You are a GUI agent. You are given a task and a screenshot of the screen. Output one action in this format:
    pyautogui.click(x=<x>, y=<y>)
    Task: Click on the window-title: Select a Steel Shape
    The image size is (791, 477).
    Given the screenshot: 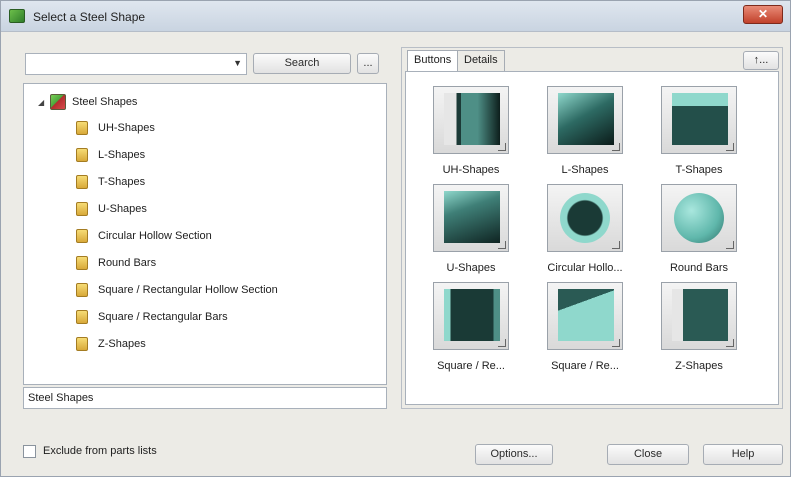 What is the action you would take?
    pyautogui.click(x=89, y=17)
    